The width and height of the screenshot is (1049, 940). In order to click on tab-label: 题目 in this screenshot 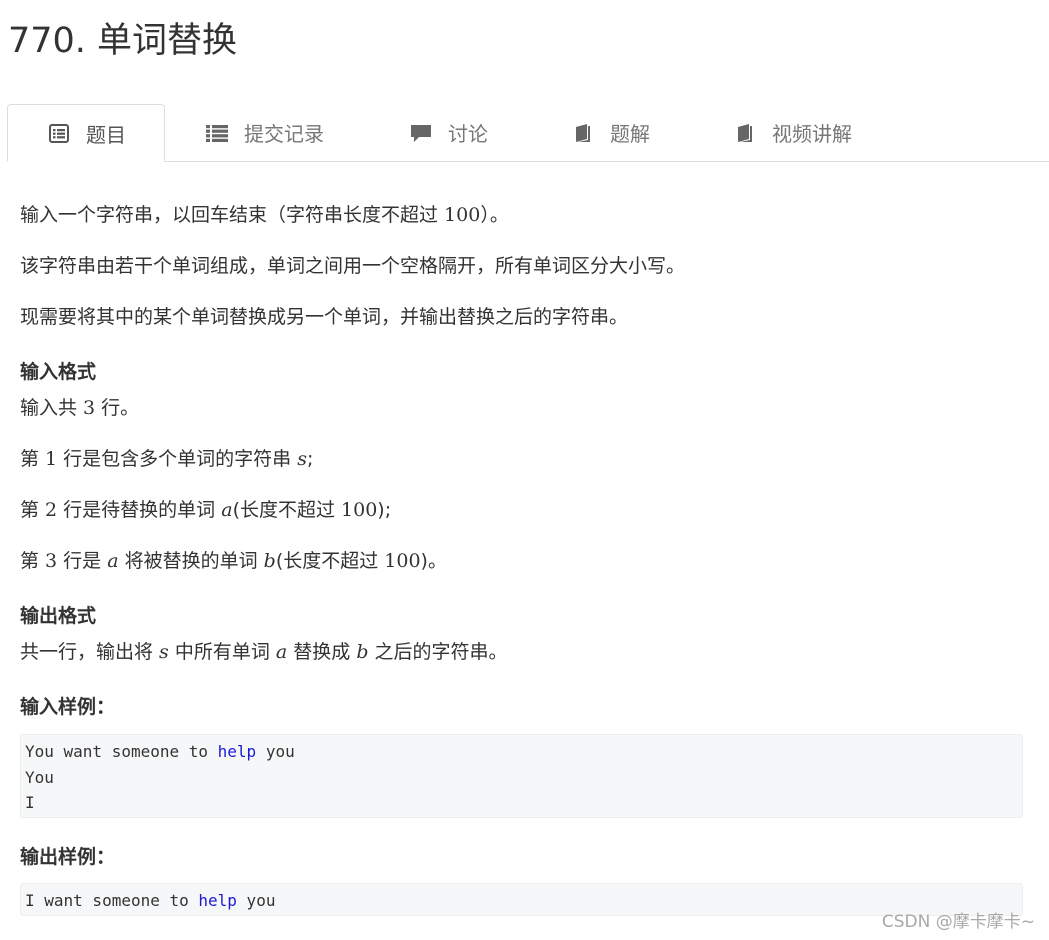, I will do `click(106, 134)`.